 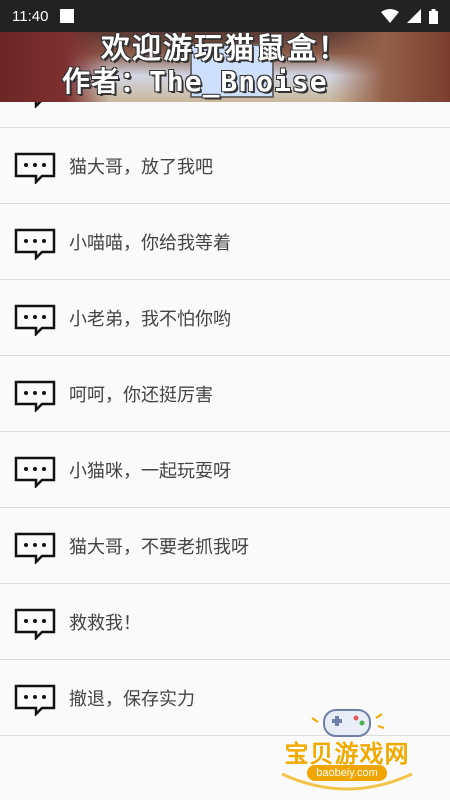 I want to click on welcome-banner: 欢迎游玩猫鼠盒！ 作者：The_Bnoise, so click(x=225, y=67).